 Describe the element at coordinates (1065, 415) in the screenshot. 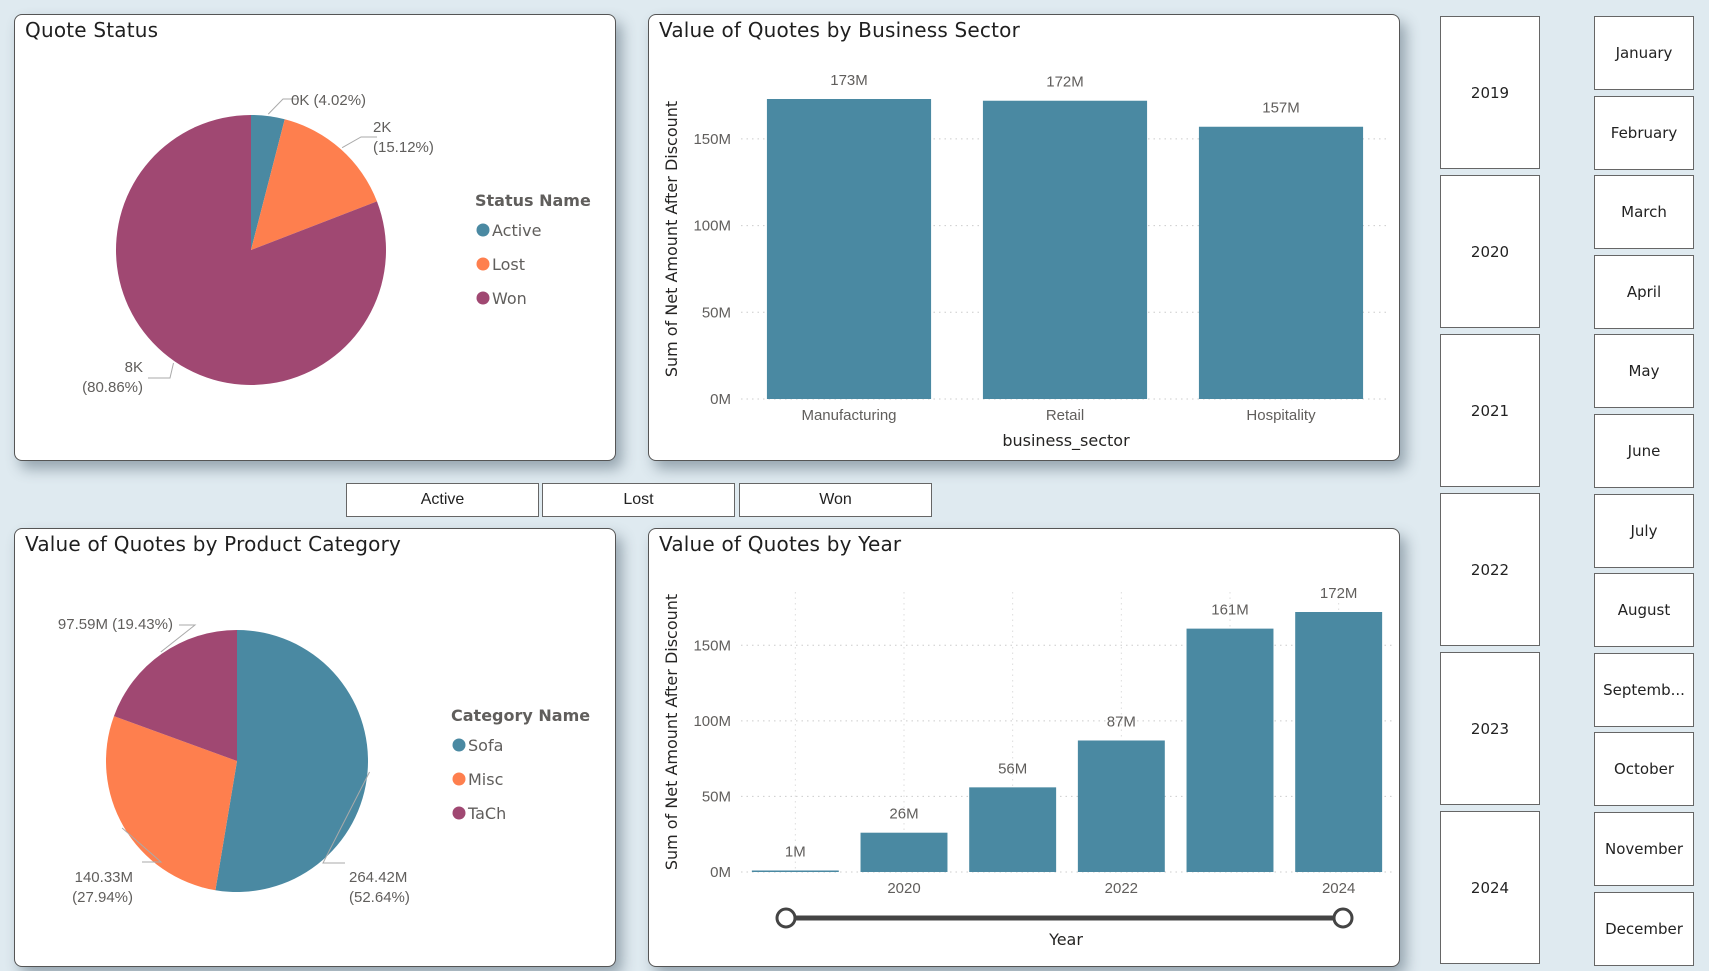

I see `x-tick-label: Retail` at that location.